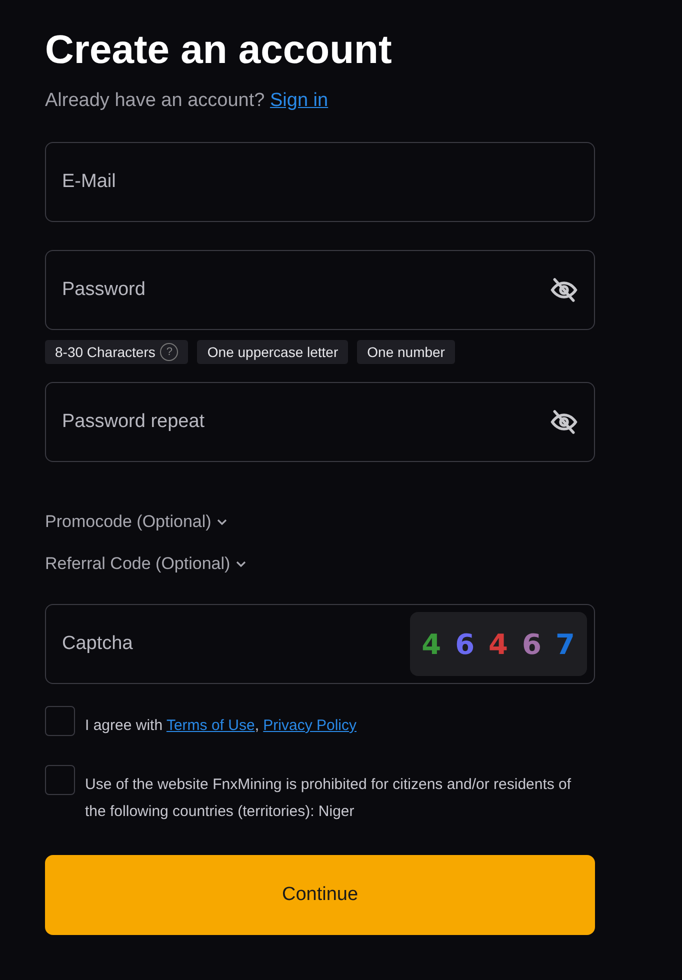 The image size is (682, 980). I want to click on help-icon: ?, so click(169, 352).